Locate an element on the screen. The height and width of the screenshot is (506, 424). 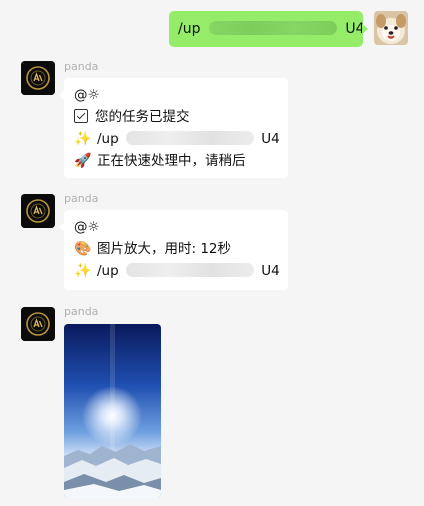
incoming-message-bubble: @☼ 🎨 图片放大，用时: 12秒 ✨ /up U4 is located at coordinates (173, 250).